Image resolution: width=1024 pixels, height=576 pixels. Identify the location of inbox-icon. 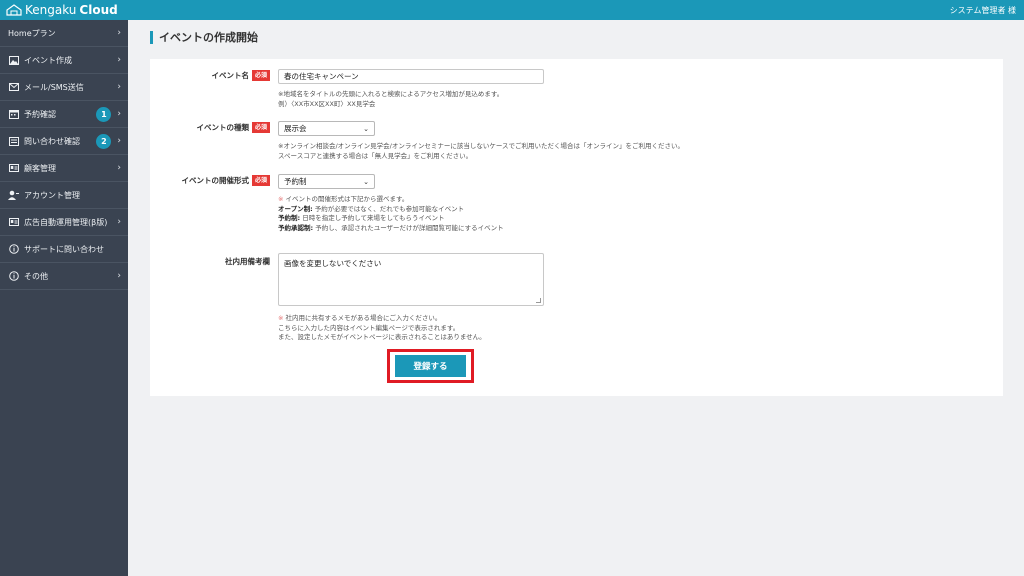
(13, 141).